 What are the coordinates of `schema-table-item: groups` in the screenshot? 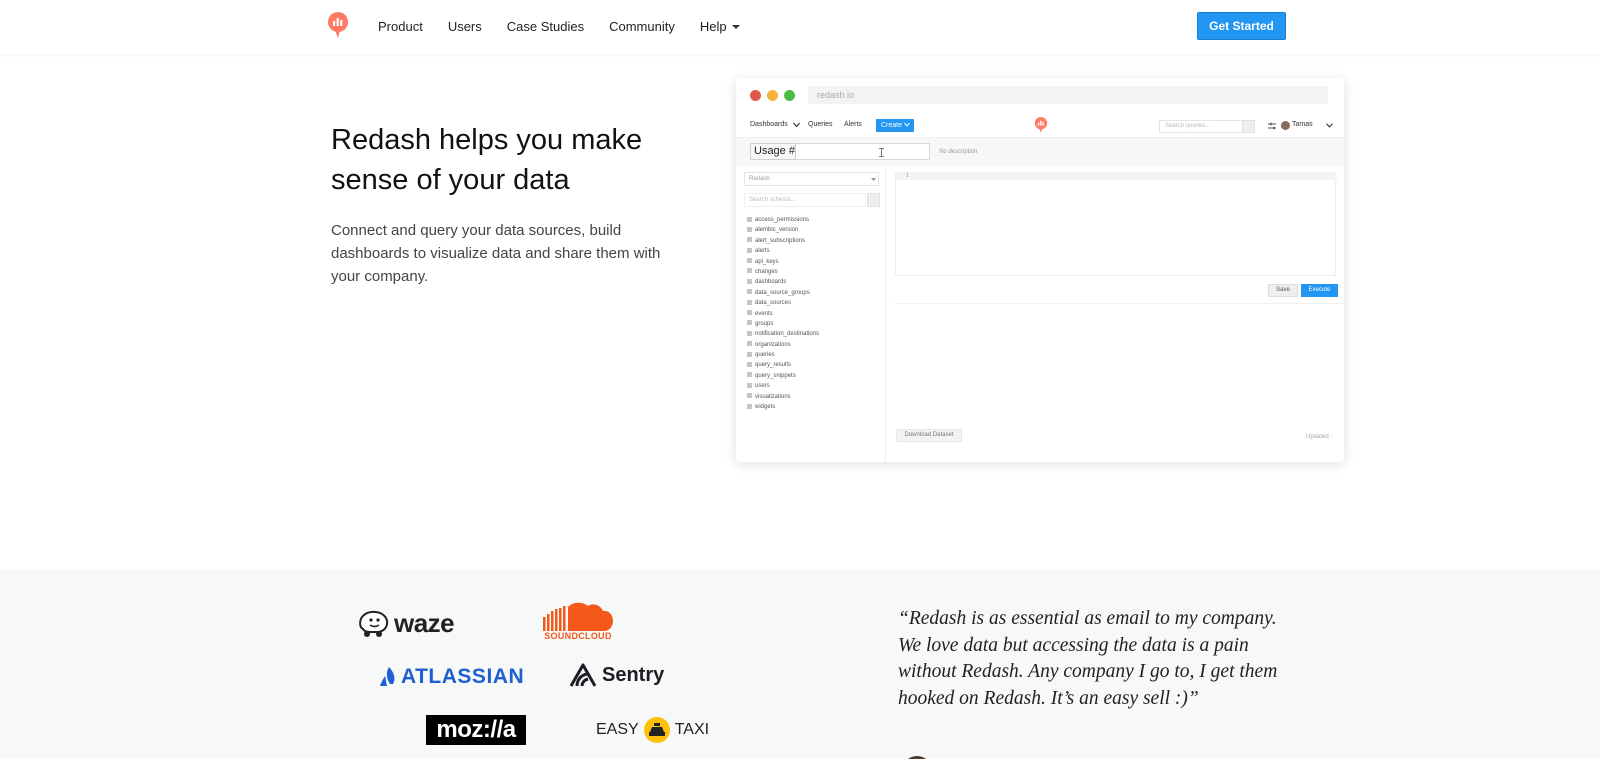 It's located at (814, 324).